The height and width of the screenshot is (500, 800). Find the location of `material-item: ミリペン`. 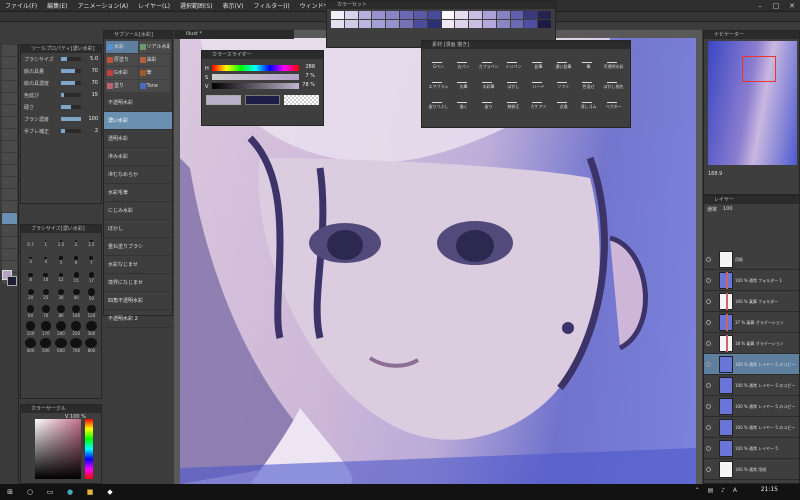

material-item: ミリペン is located at coordinates (513, 61).